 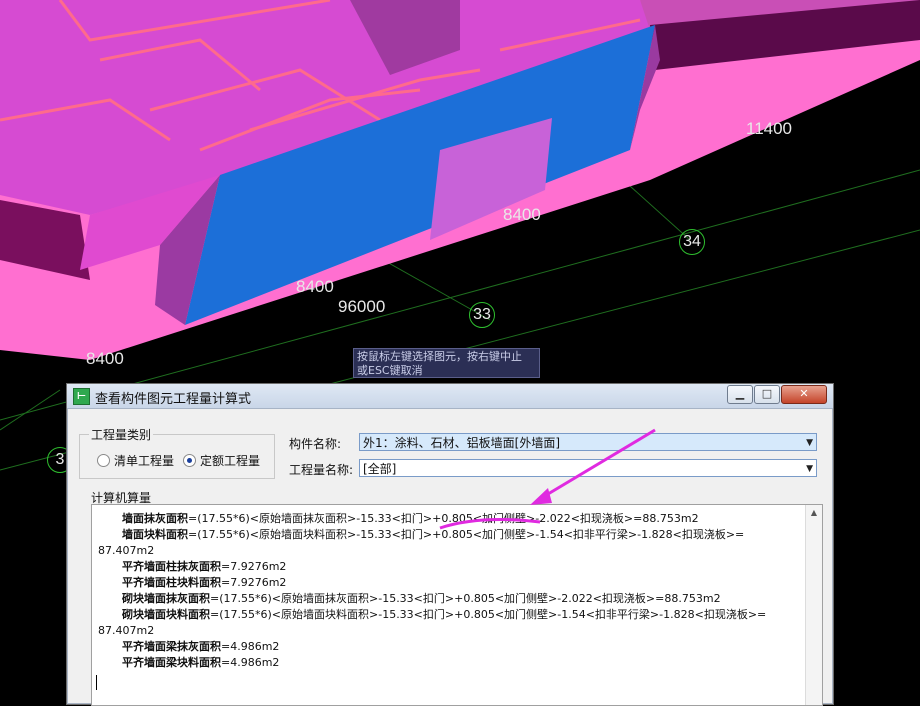 What do you see at coordinates (315, 444) in the screenshot?
I see `component-name-label: 构件名称:` at bounding box center [315, 444].